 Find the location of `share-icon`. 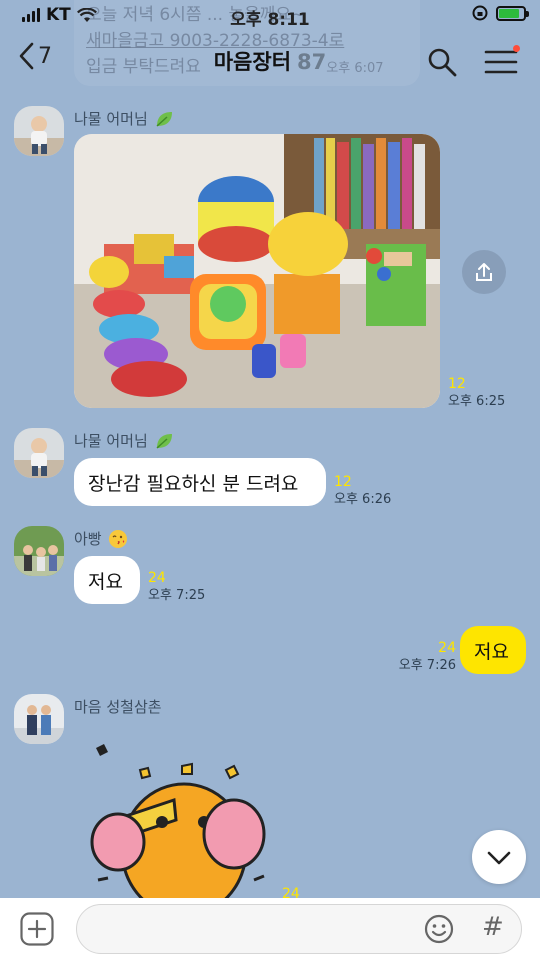

share-icon is located at coordinates (484, 272).